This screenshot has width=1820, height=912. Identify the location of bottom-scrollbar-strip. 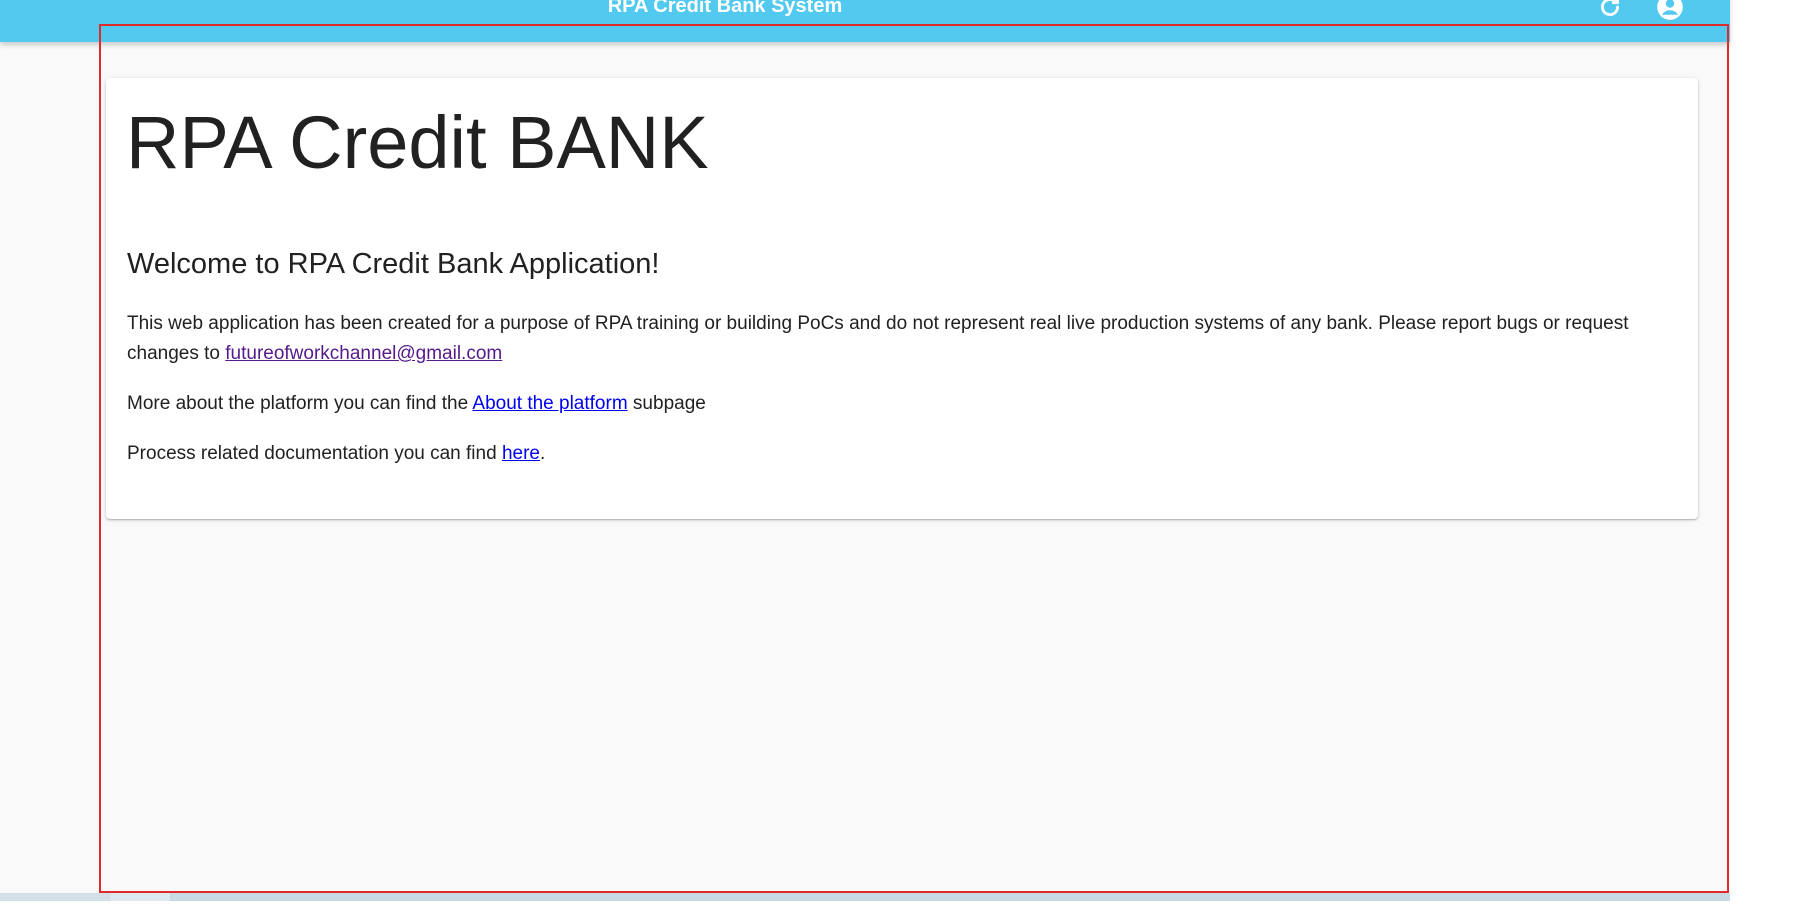
(865, 897).